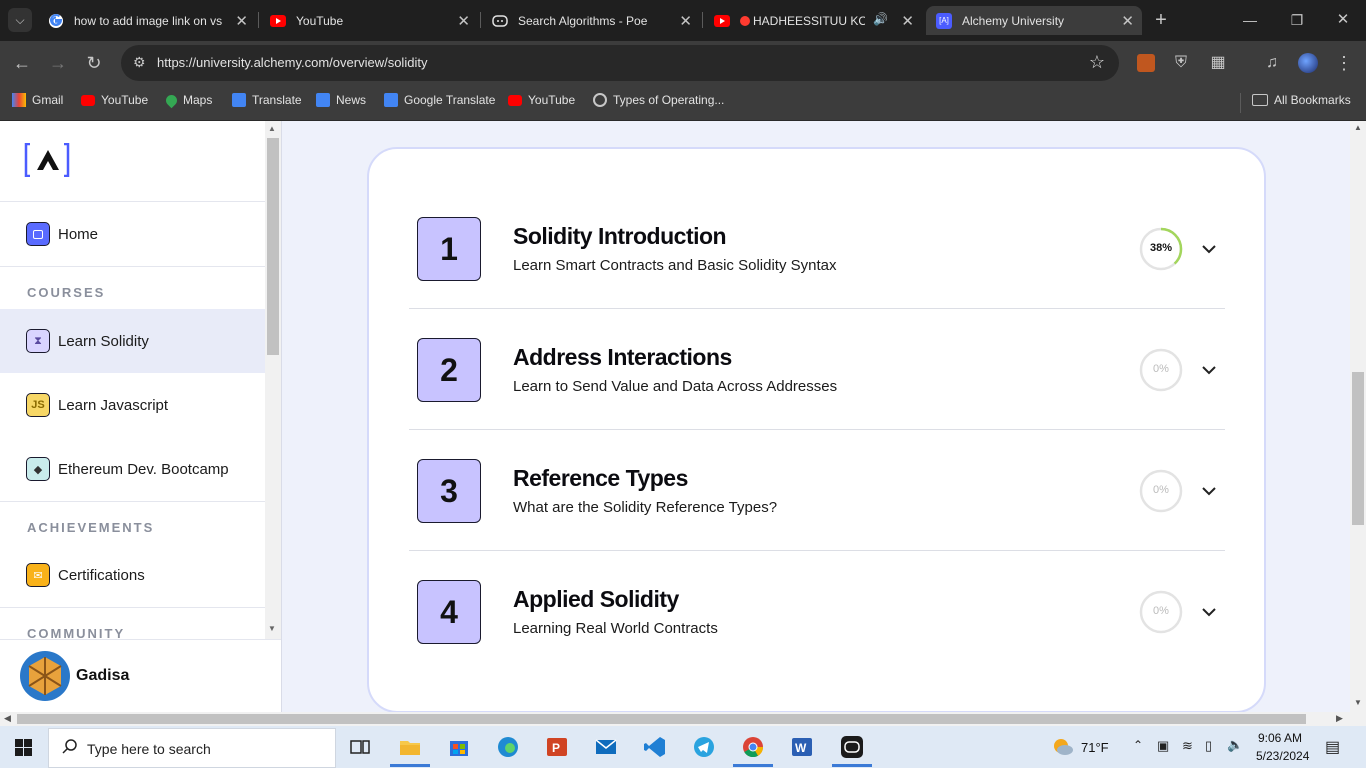  Describe the element at coordinates (591, 20) in the screenshot. I see `tab-3: Search Algorithms - Poe ✕` at that location.